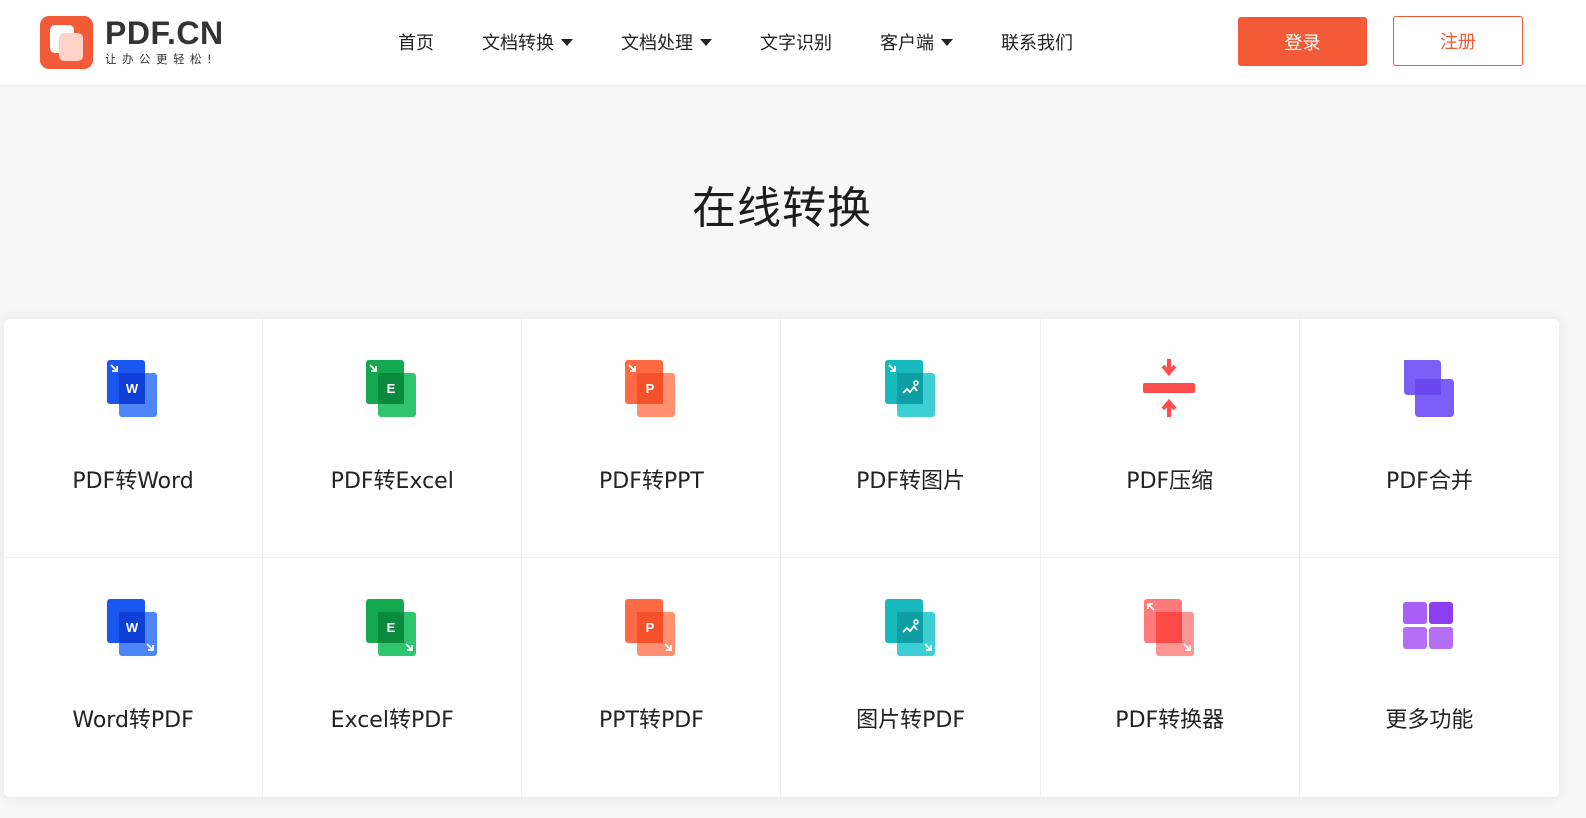  Describe the element at coordinates (164, 33) in the screenshot. I see `logo-name: PDF.CN` at that location.